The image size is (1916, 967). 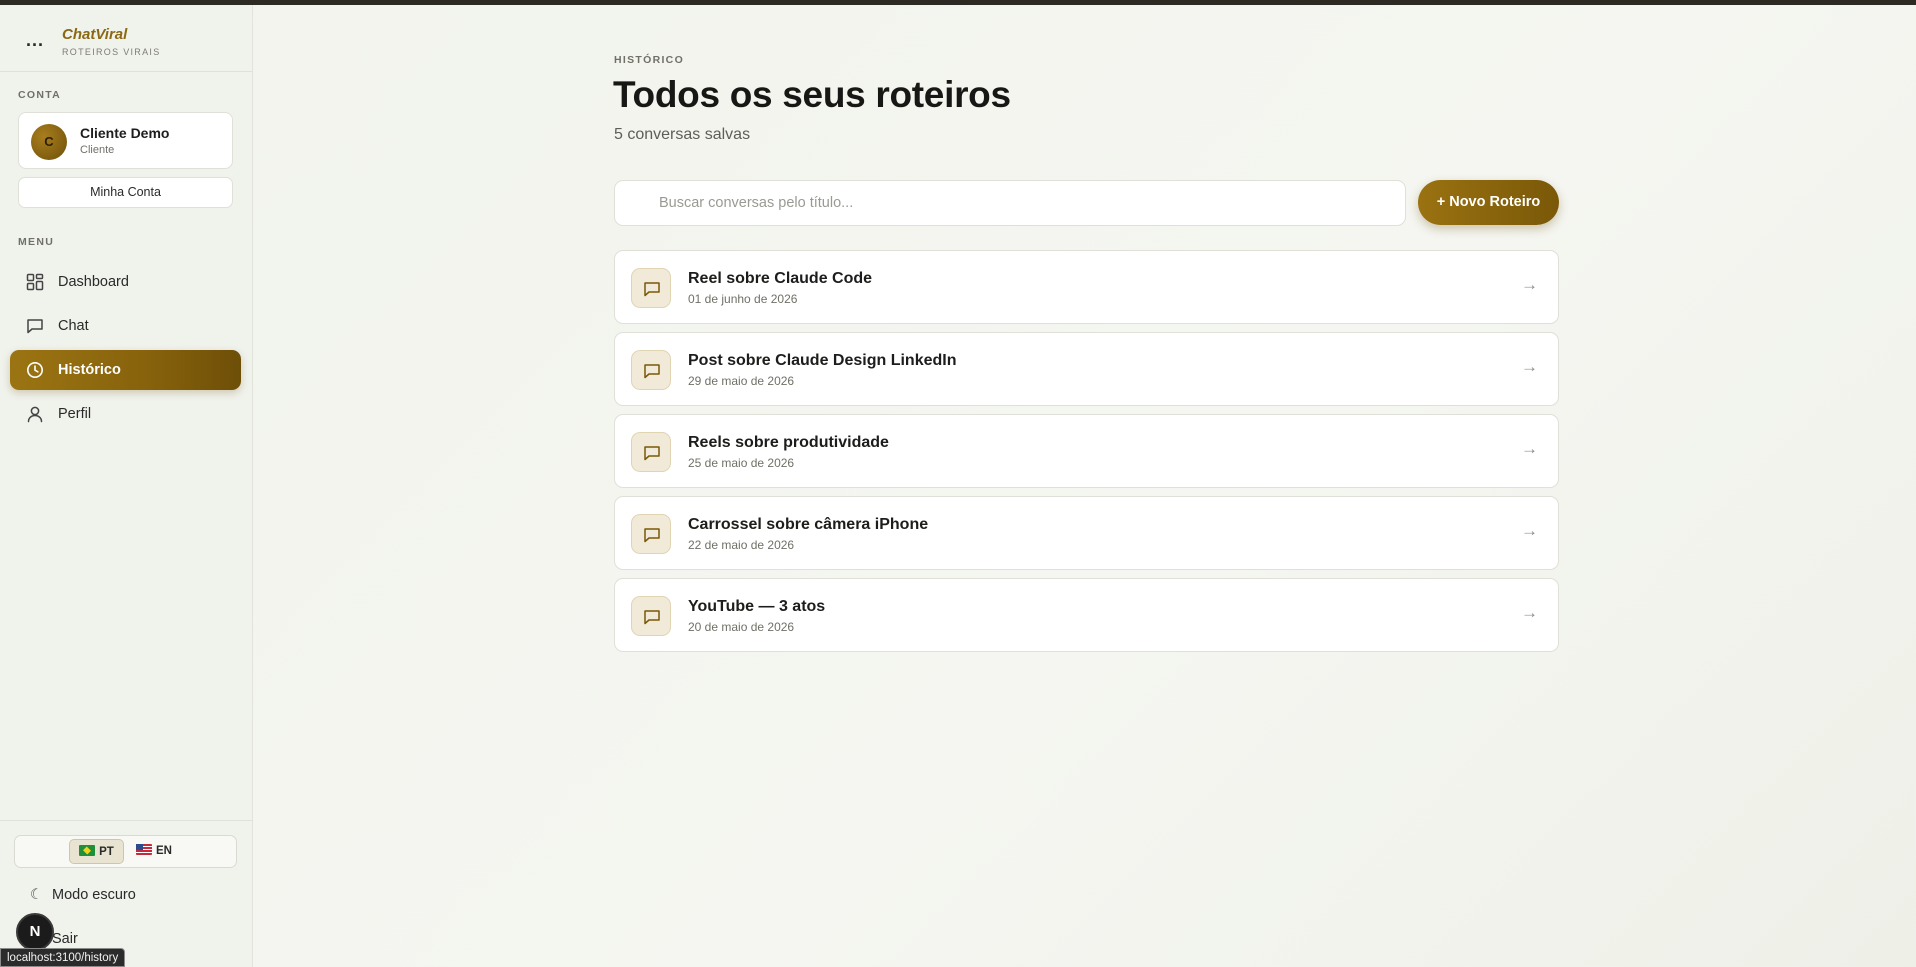 I want to click on grid-icon, so click(x=35, y=282).